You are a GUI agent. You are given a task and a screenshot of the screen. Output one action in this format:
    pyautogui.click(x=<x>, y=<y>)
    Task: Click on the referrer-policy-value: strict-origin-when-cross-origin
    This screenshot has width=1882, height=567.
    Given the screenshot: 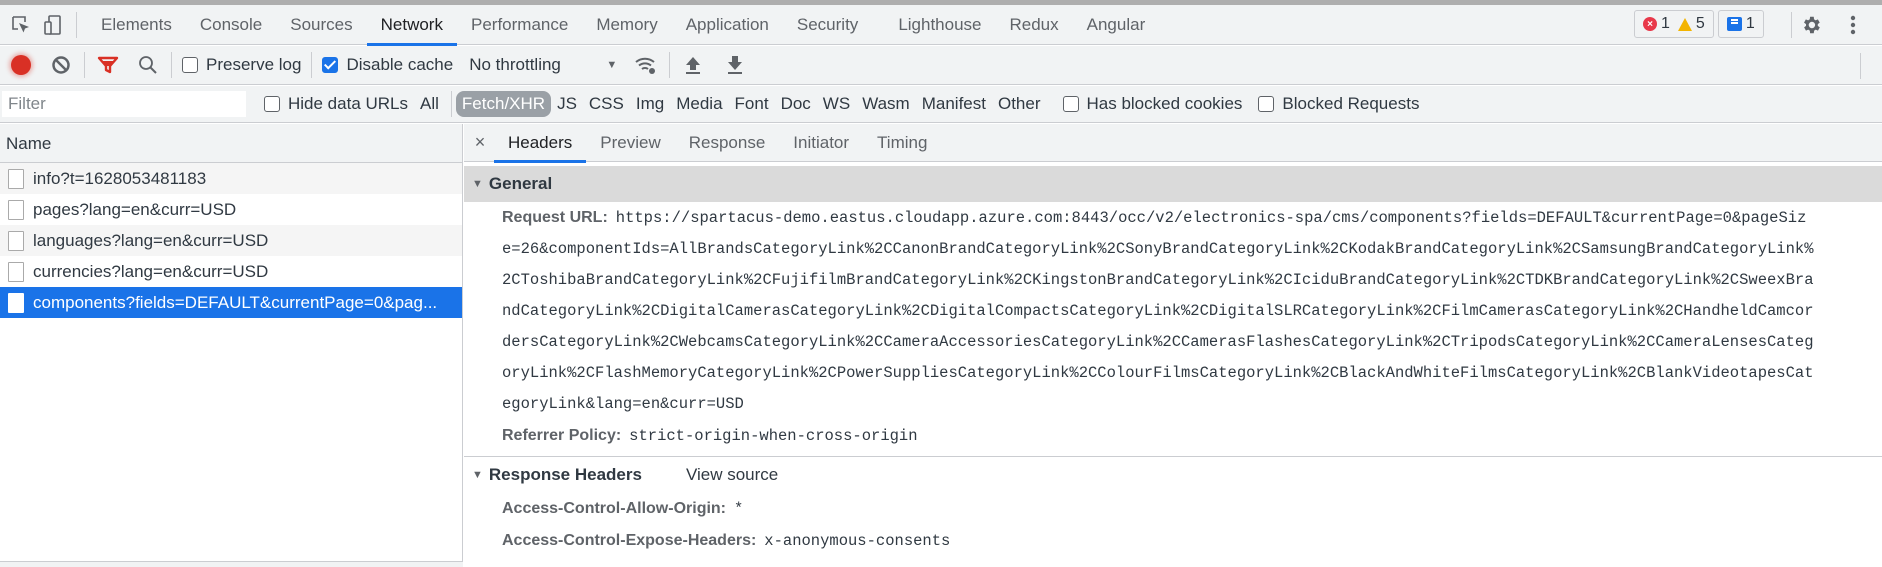 What is the action you would take?
    pyautogui.click(x=773, y=436)
    